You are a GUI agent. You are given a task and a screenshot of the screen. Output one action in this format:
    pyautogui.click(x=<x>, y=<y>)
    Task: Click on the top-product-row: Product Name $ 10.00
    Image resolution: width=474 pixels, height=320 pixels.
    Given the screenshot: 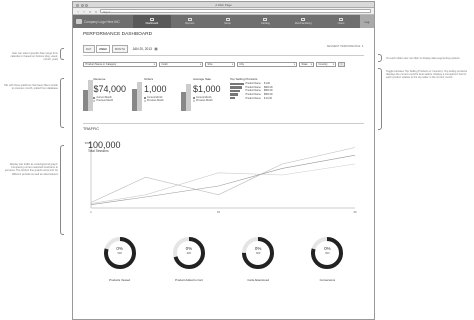 What is the action you would take?
    pyautogui.click(x=260, y=98)
    